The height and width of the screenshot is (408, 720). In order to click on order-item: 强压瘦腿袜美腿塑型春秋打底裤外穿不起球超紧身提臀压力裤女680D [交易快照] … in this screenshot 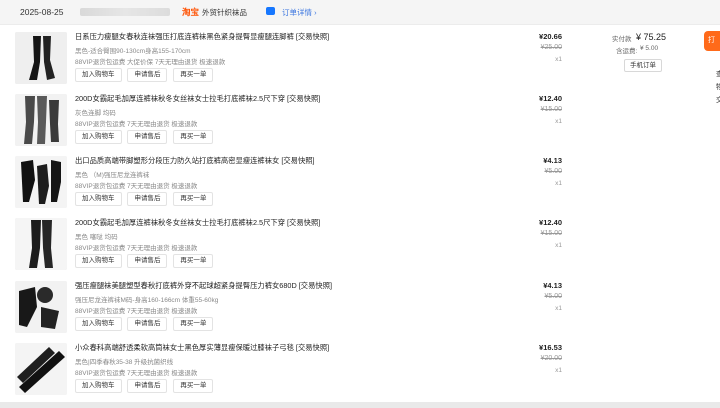, I will do `click(350, 310)`.